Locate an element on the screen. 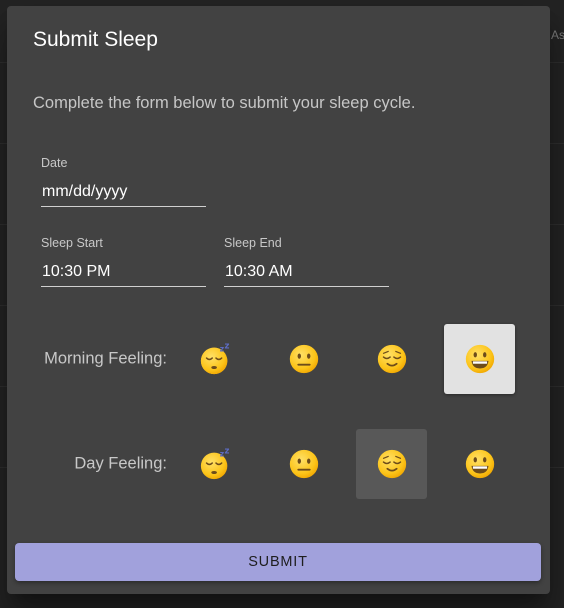  day-relieved-button is located at coordinates (391, 464).